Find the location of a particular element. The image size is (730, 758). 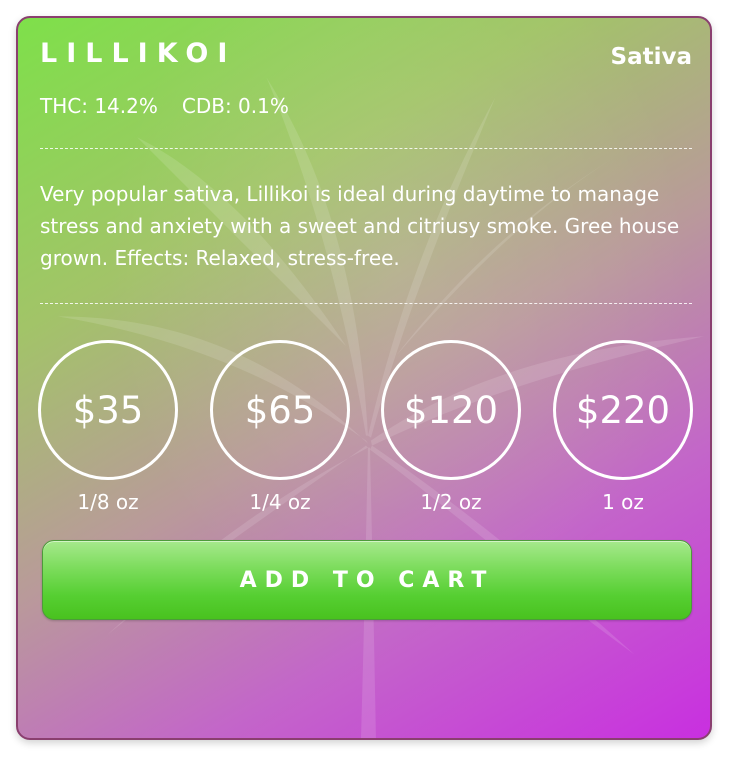

price-option-quarter: $65 1/4 oz is located at coordinates (280, 427).